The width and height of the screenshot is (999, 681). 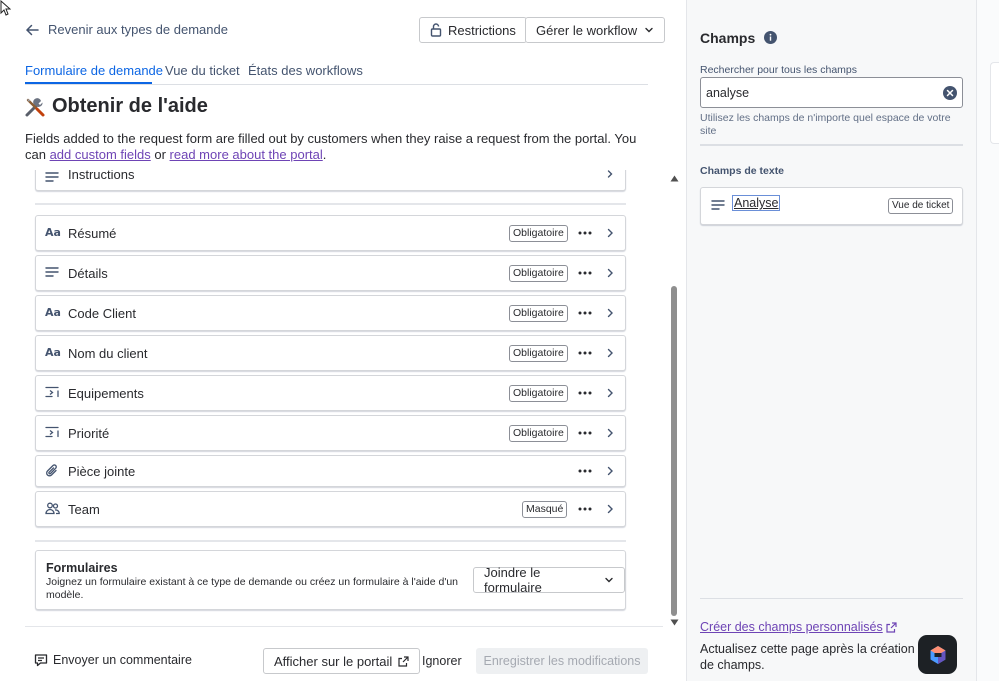 I want to click on view-portal-button: Afficher sur le portail, so click(x=342, y=661).